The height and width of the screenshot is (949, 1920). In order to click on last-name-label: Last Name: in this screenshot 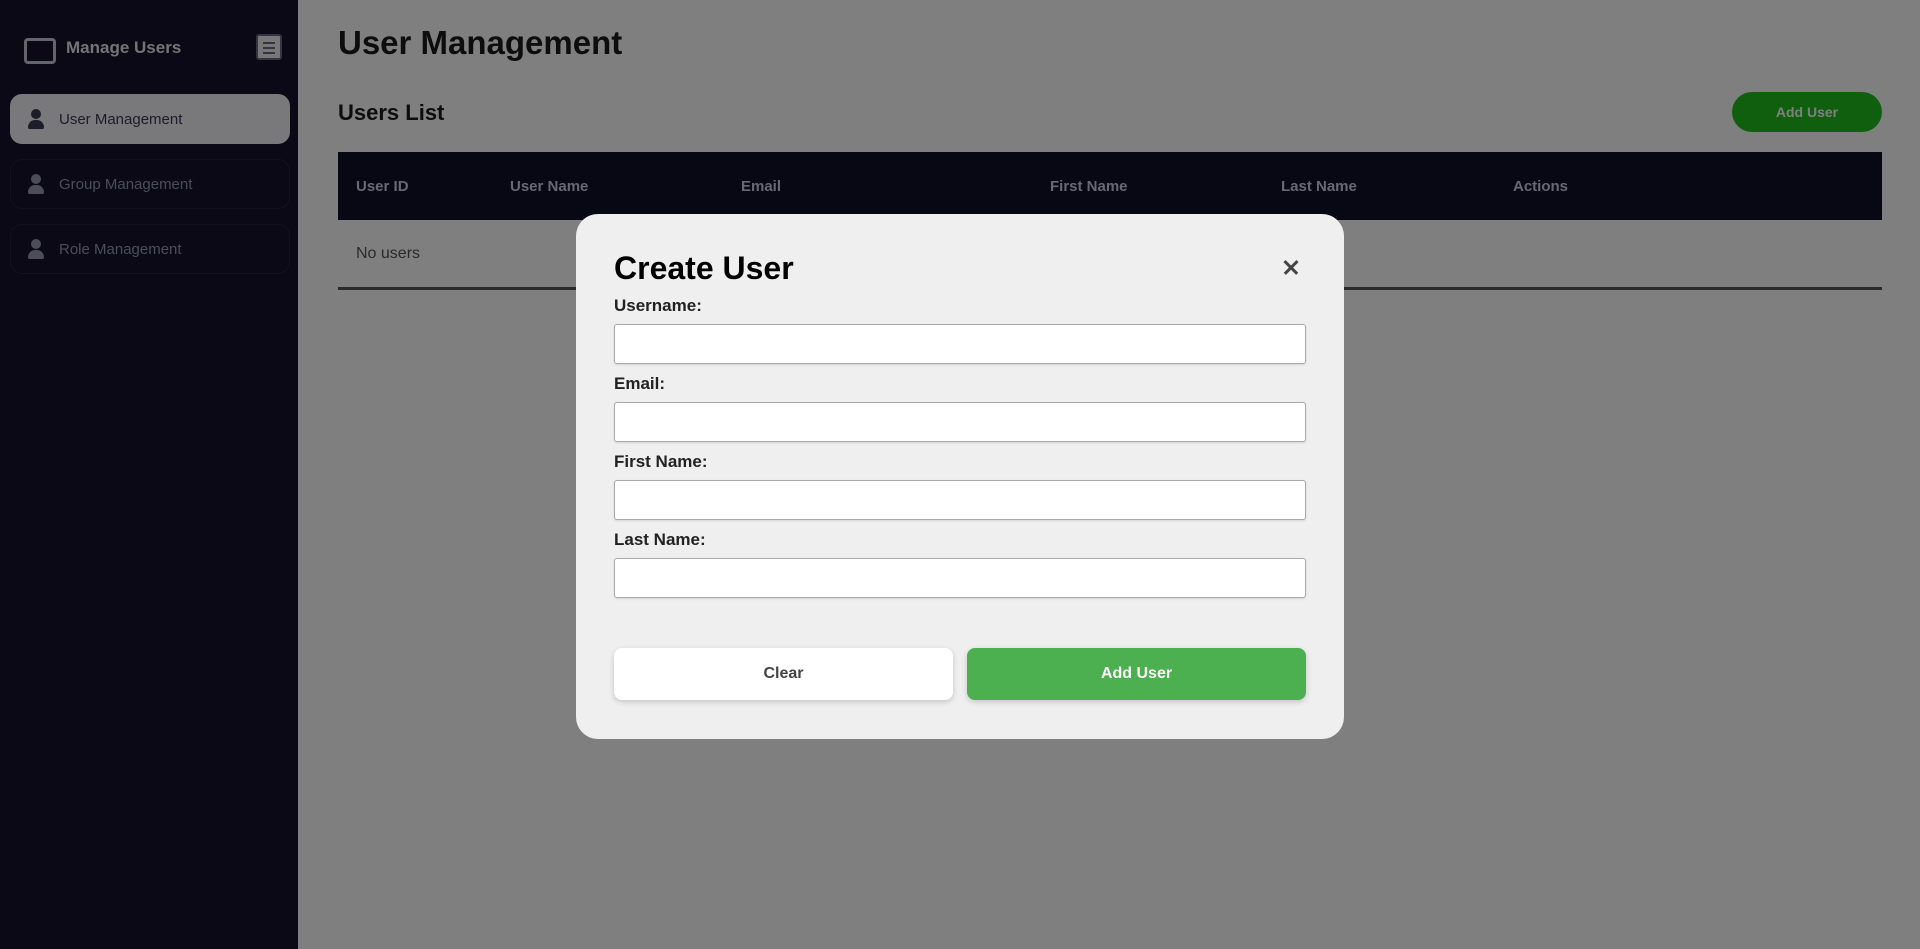, I will do `click(660, 539)`.